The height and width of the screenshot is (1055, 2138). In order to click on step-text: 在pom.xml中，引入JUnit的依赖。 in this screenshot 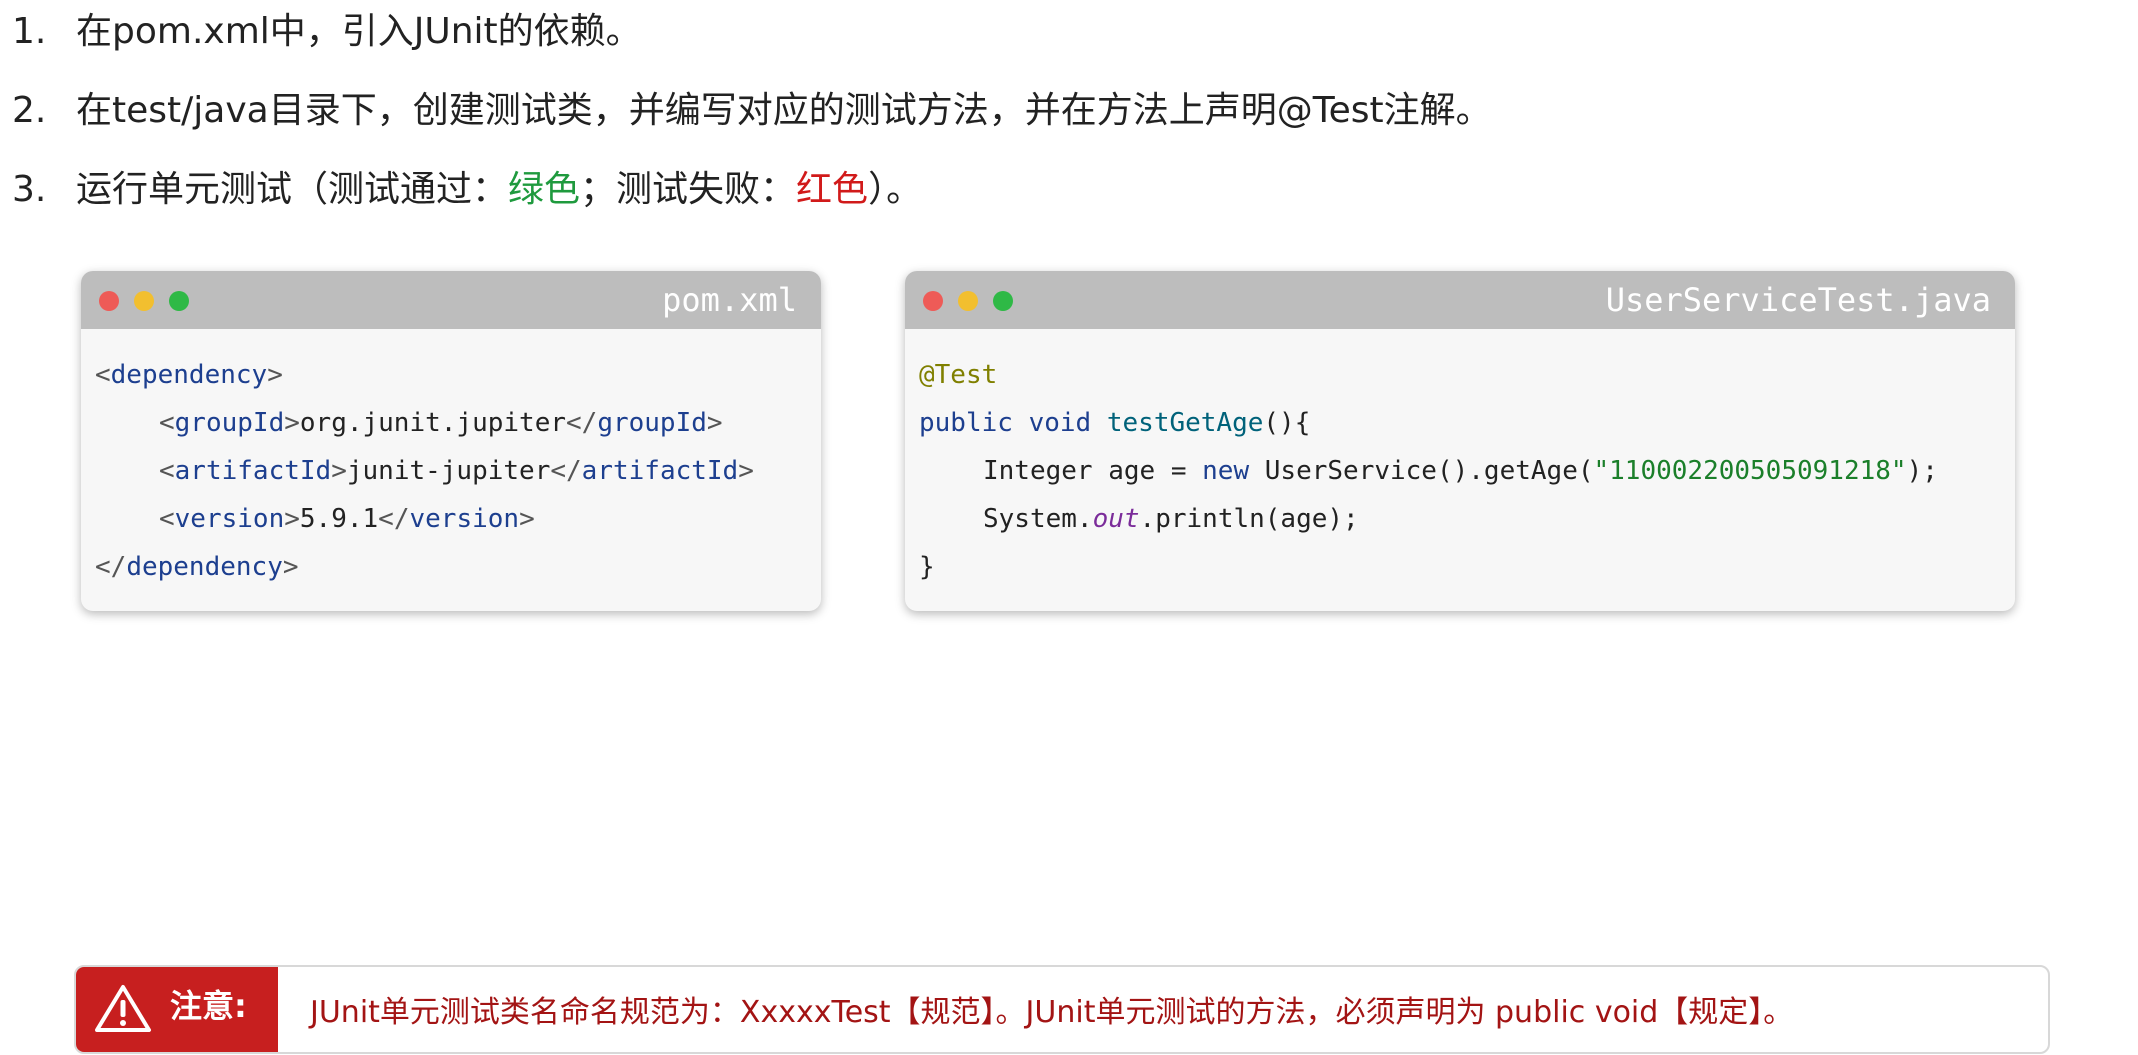, I will do `click(359, 31)`.